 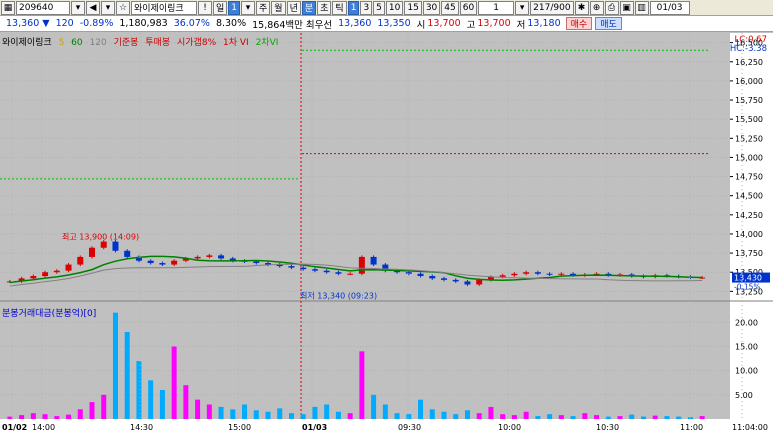 I want to click on stock-name-field: 와이제이링크, so click(x=164, y=7).